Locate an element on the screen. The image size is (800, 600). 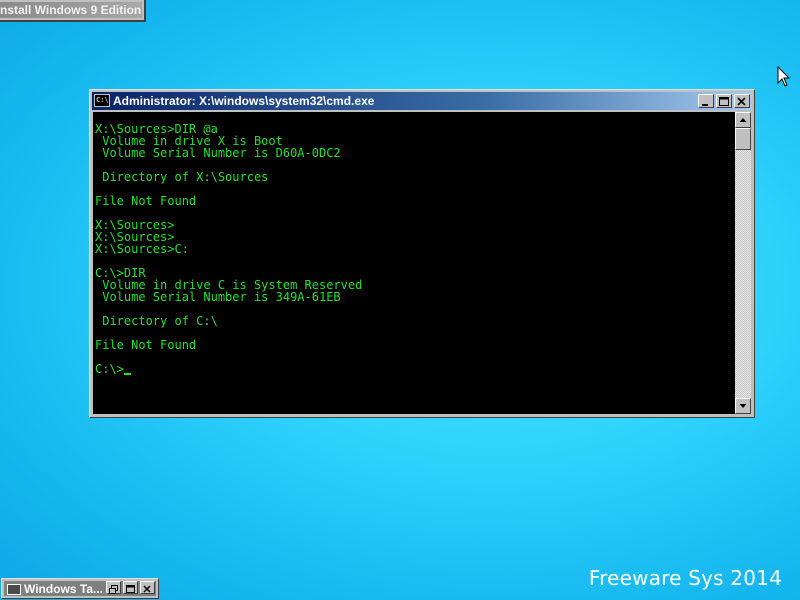
console-line: Volume Serial Number is D60A-0DC2 is located at coordinates (218, 153).